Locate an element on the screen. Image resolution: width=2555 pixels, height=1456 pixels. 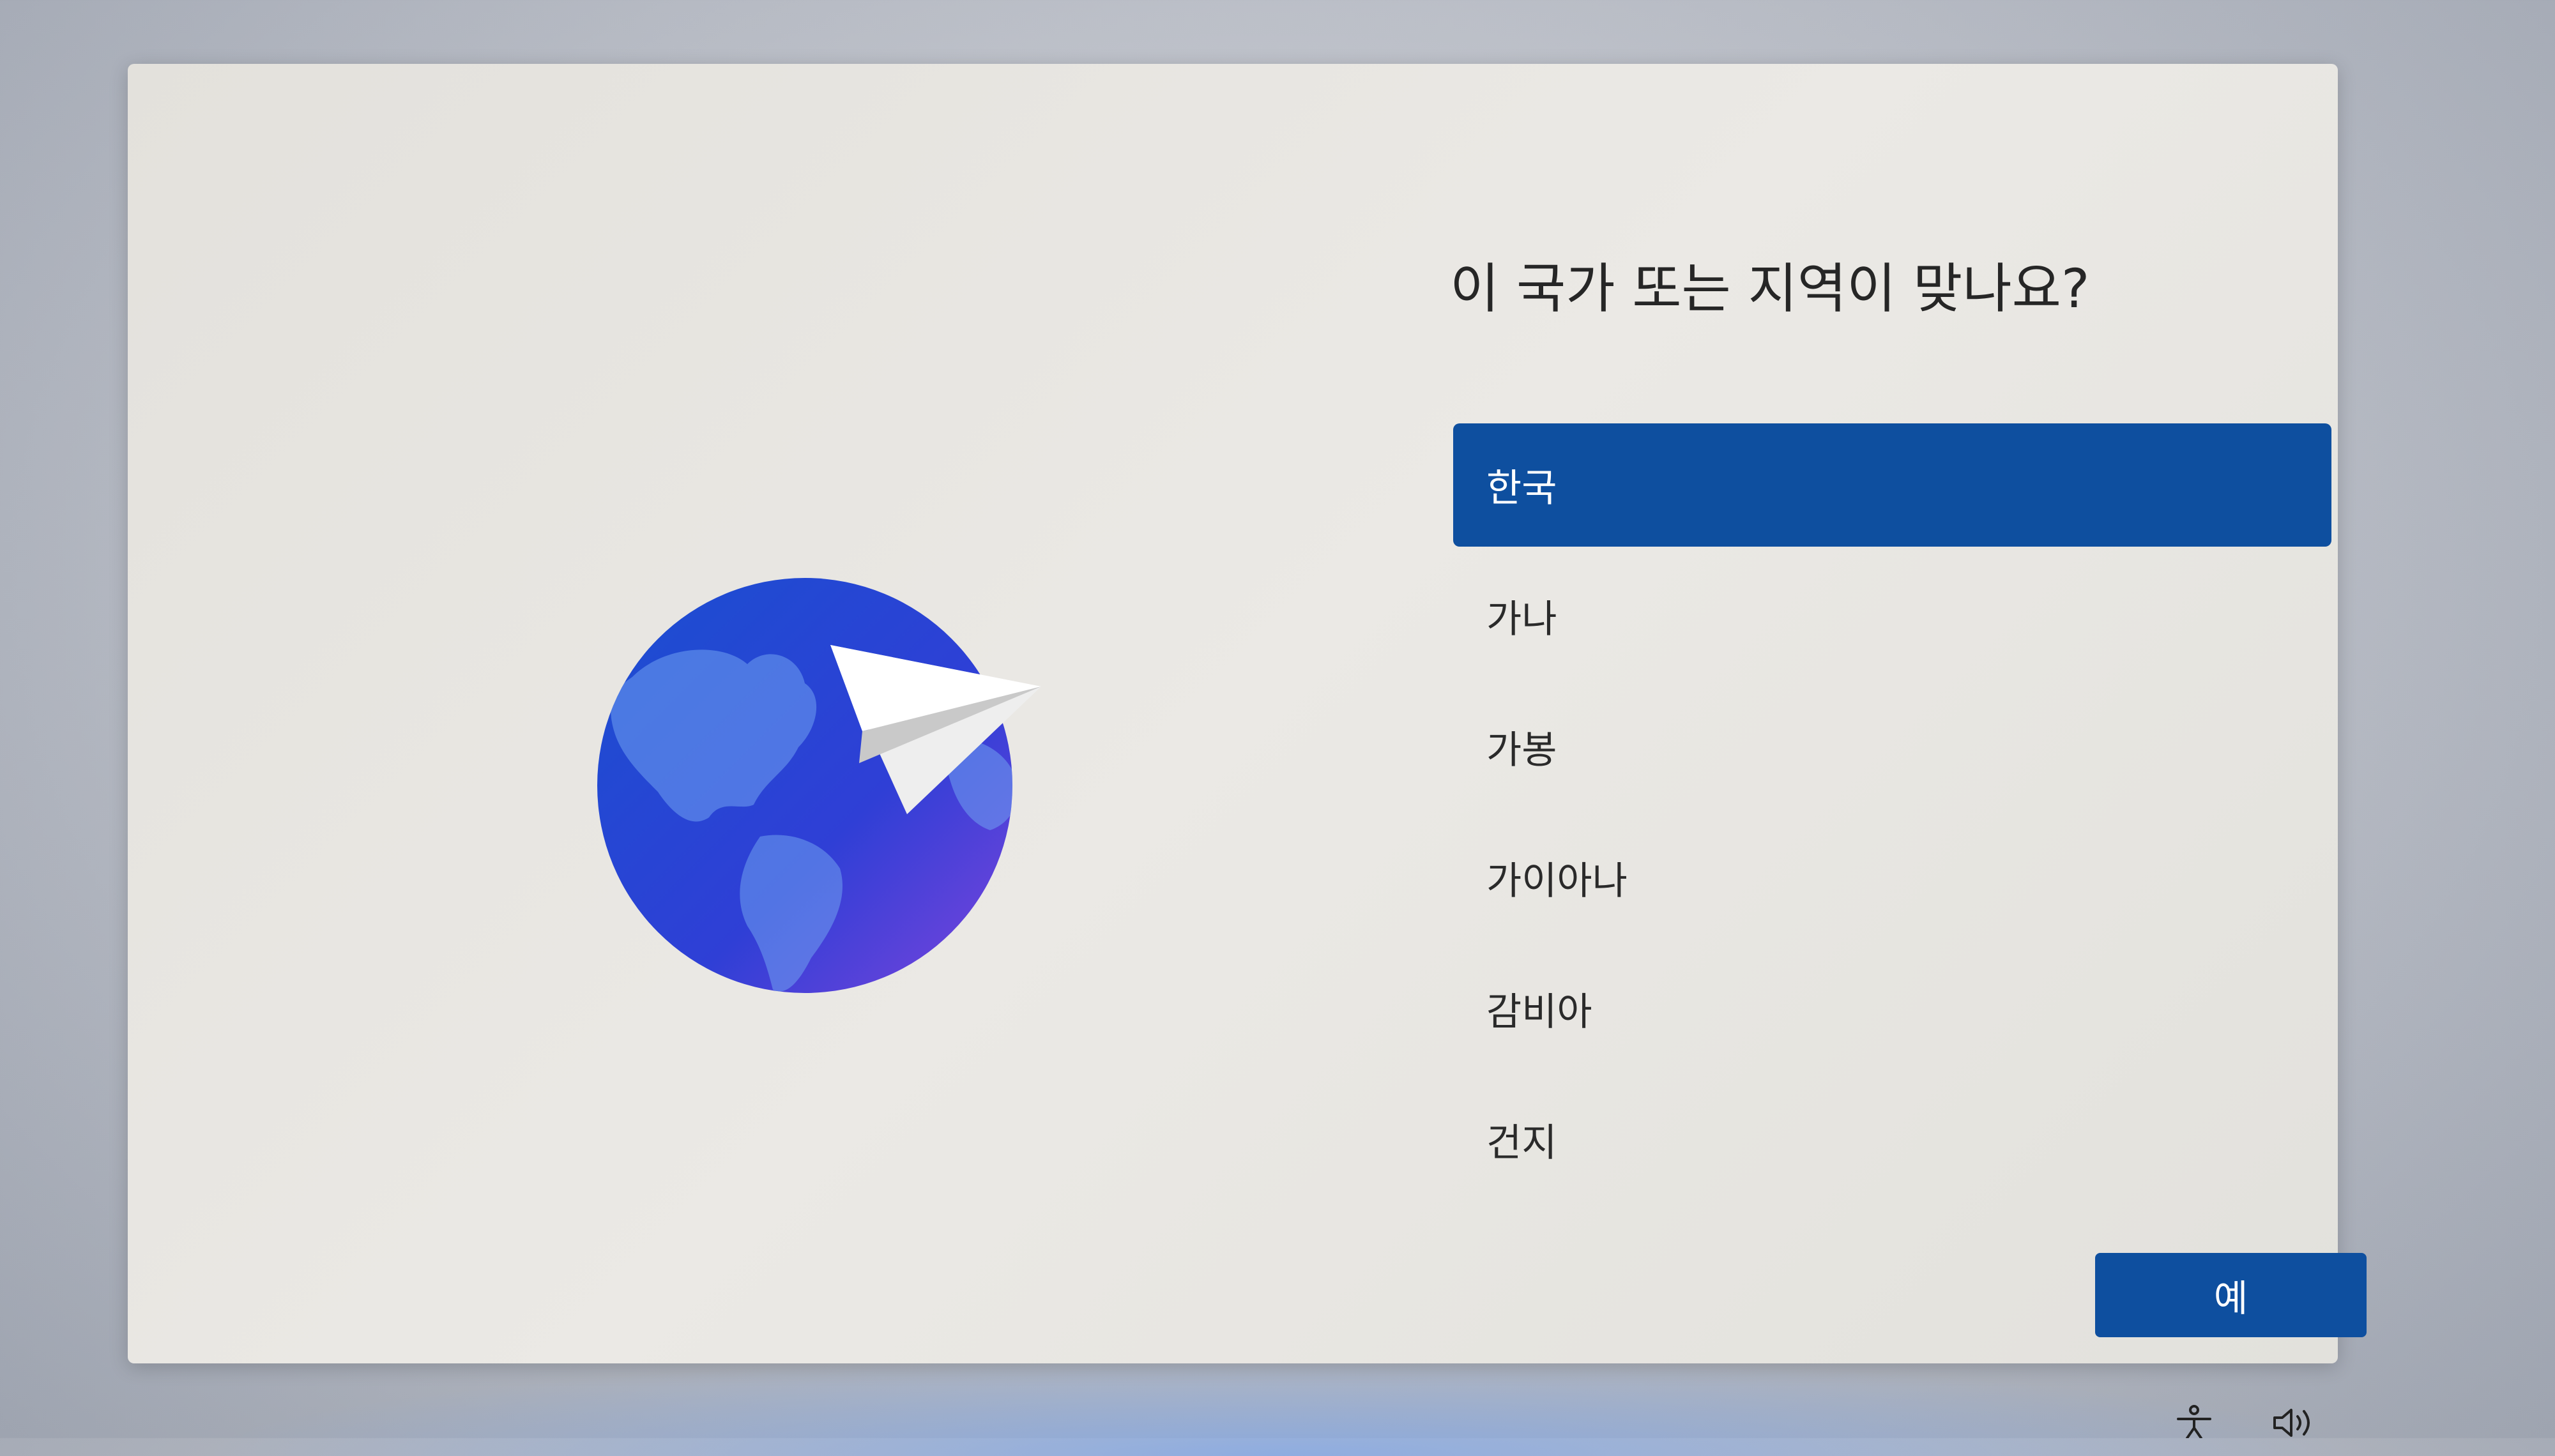
region-option-gambia: 감비아 is located at coordinates (1892, 1008).